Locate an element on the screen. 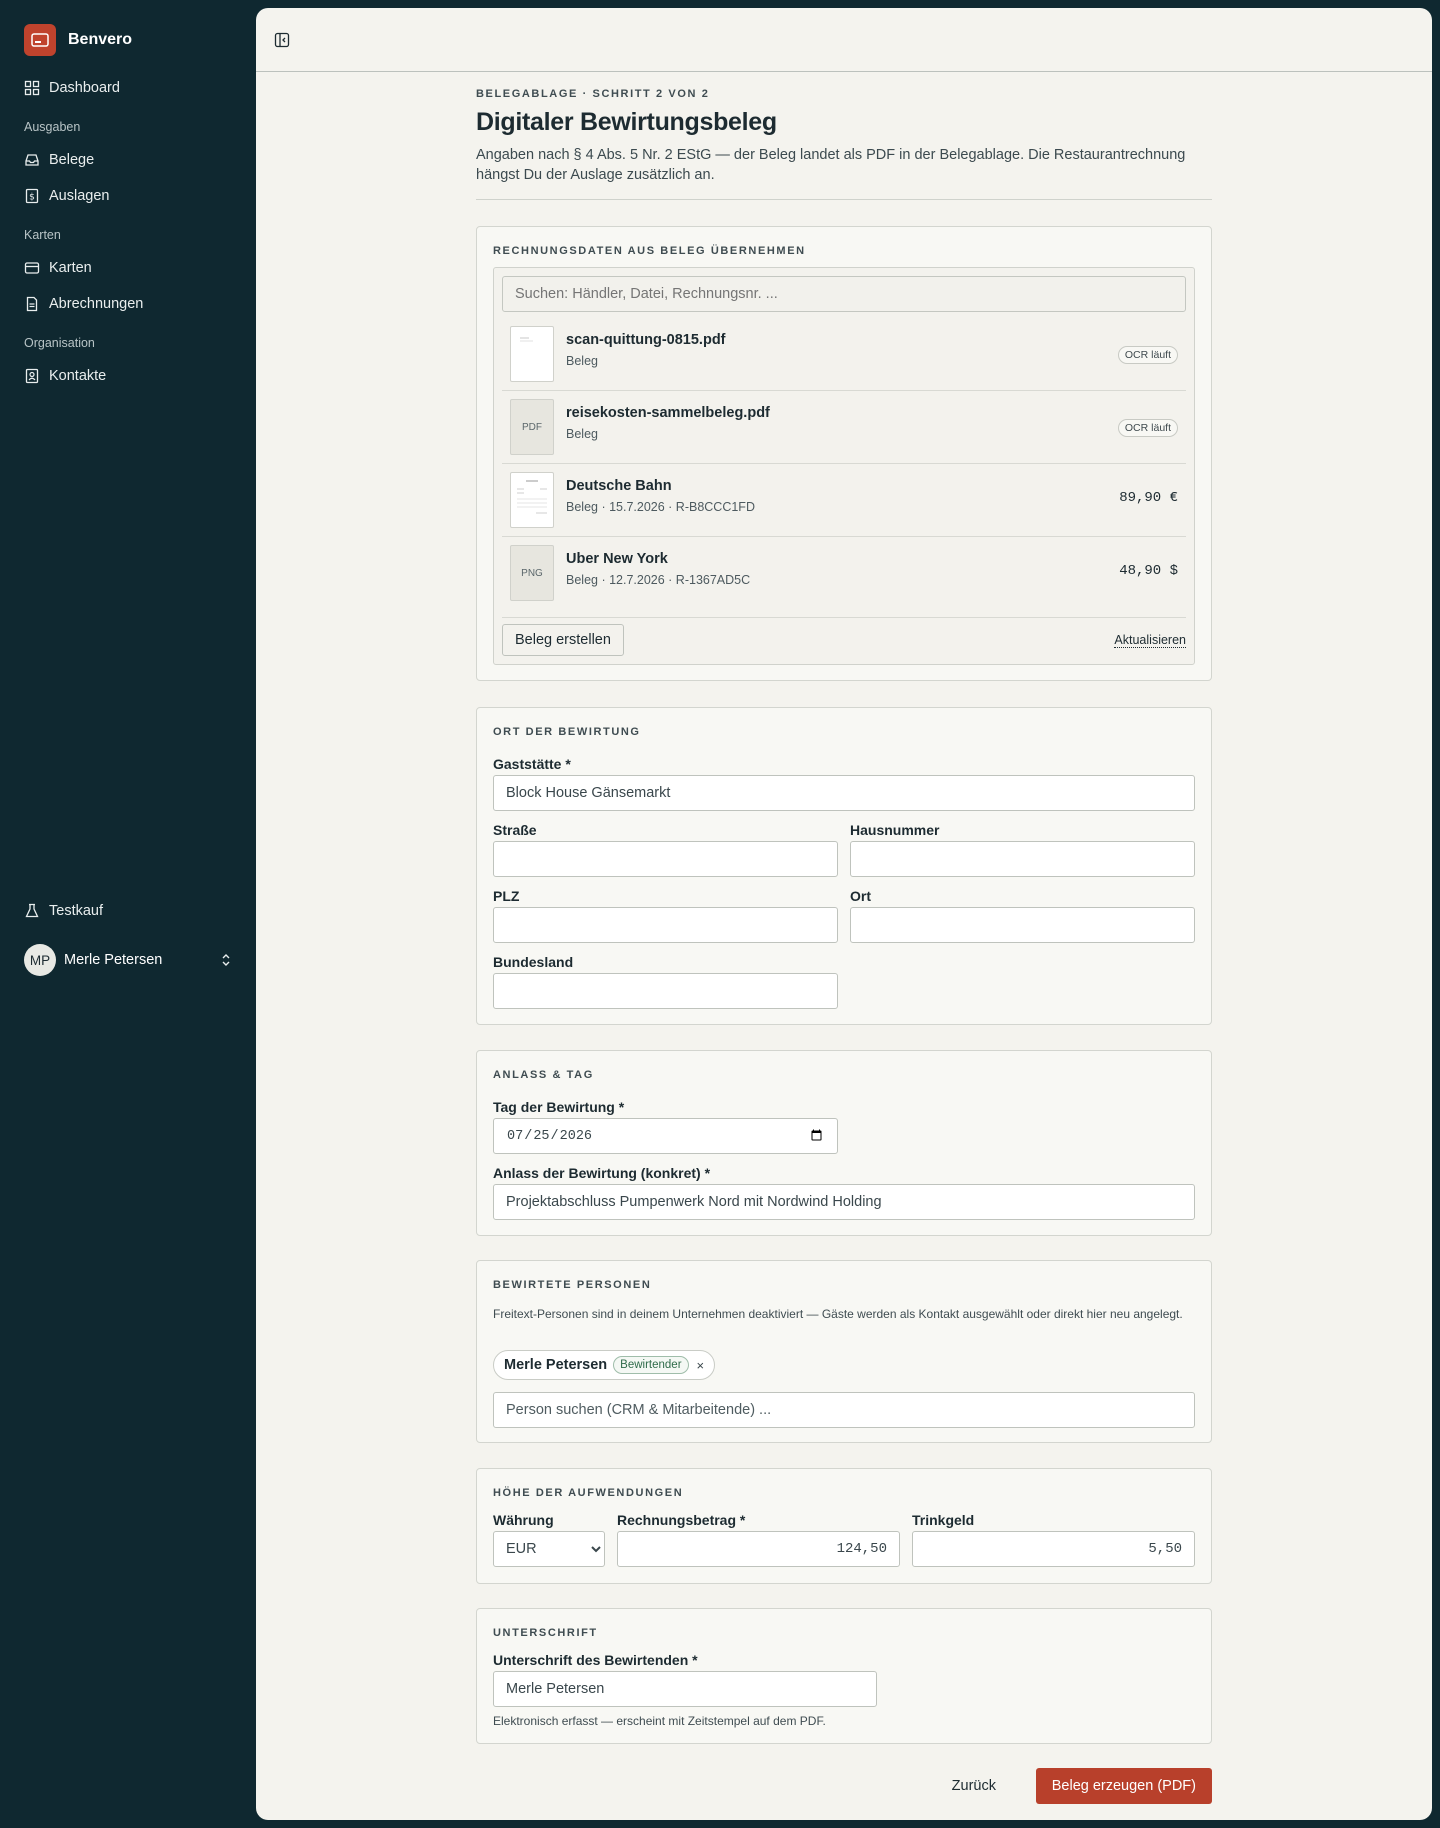 The height and width of the screenshot is (1828, 1440). section-label: Höhe der Aufwendungen is located at coordinates (588, 1493).